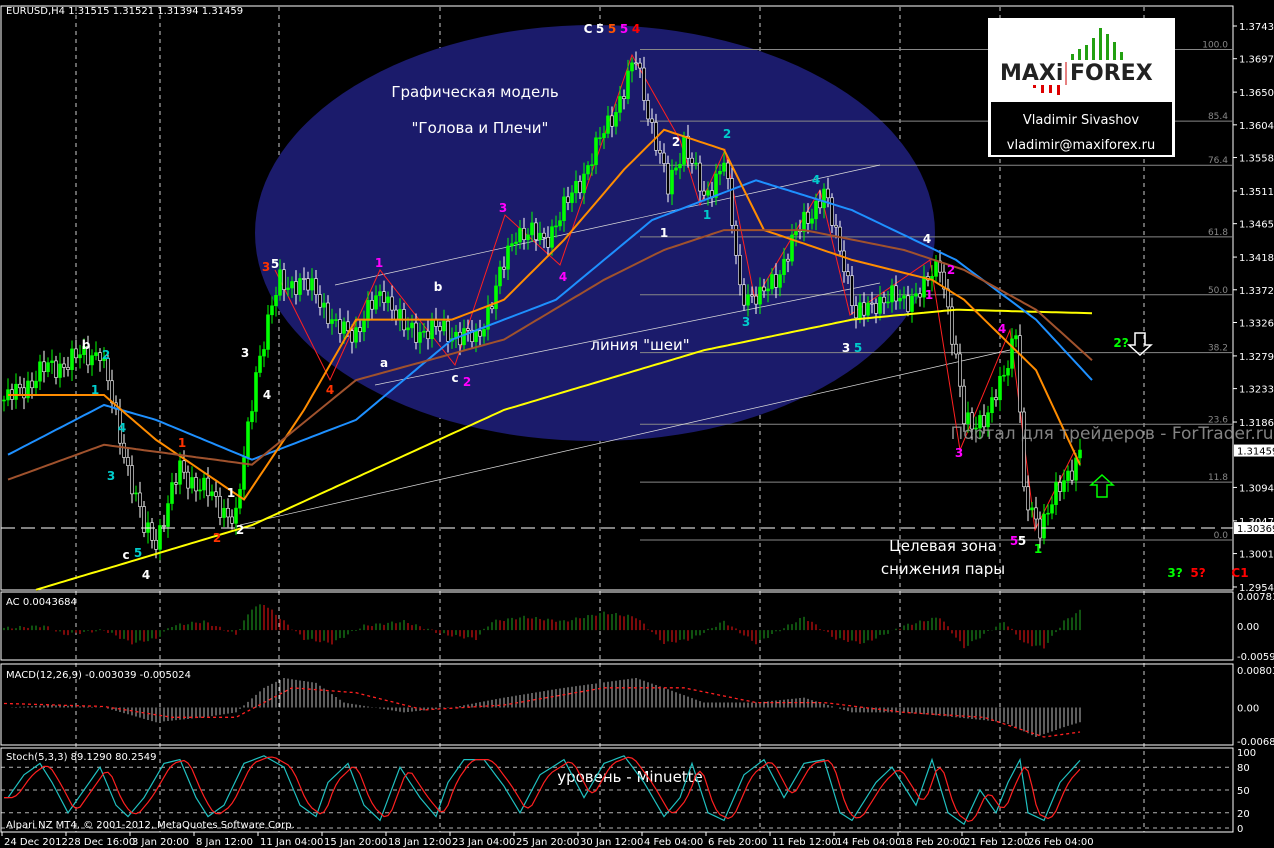  Describe the element at coordinates (1197, 573) in the screenshot. I see `wave-label: 5?` at that location.